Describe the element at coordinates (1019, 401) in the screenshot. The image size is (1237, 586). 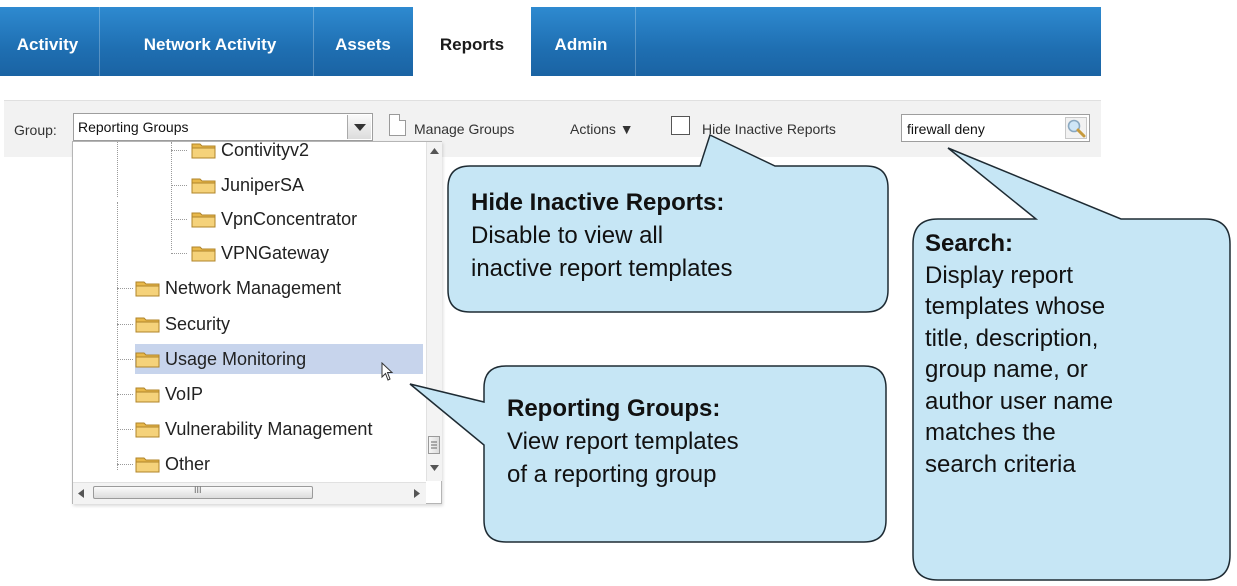
I see `callout-line: author user name` at that location.